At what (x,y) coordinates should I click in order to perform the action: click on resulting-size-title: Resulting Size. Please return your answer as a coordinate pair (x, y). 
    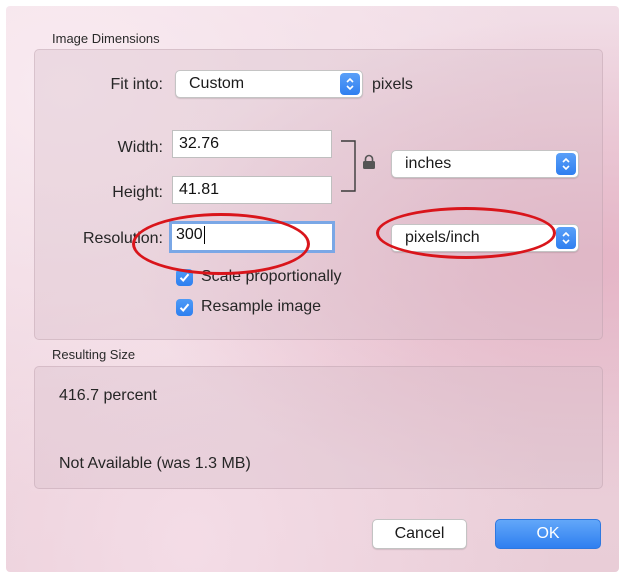
    Looking at the image, I should click on (94, 354).